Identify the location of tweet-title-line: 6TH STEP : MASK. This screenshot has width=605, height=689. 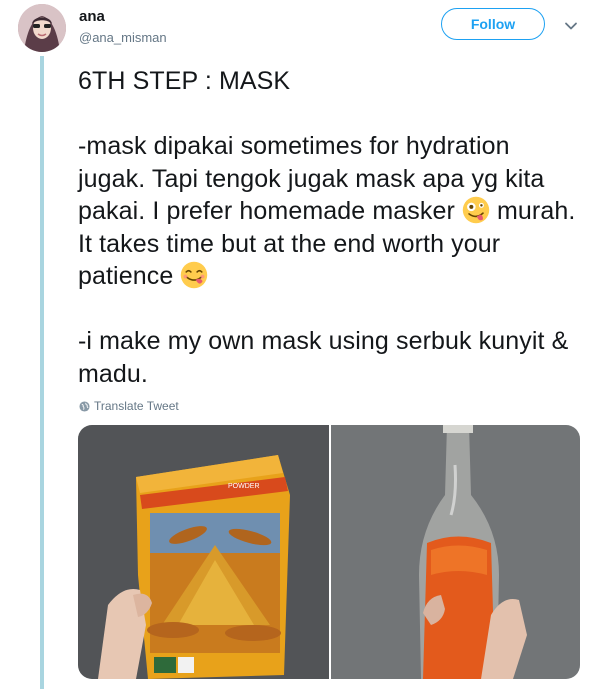
(184, 81).